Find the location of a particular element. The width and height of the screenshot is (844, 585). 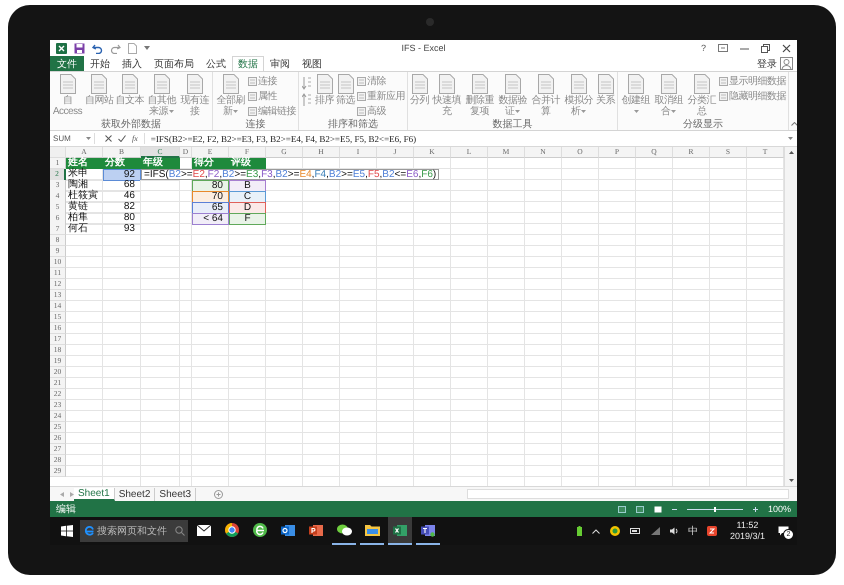

scroll-down-icon is located at coordinates (791, 480).